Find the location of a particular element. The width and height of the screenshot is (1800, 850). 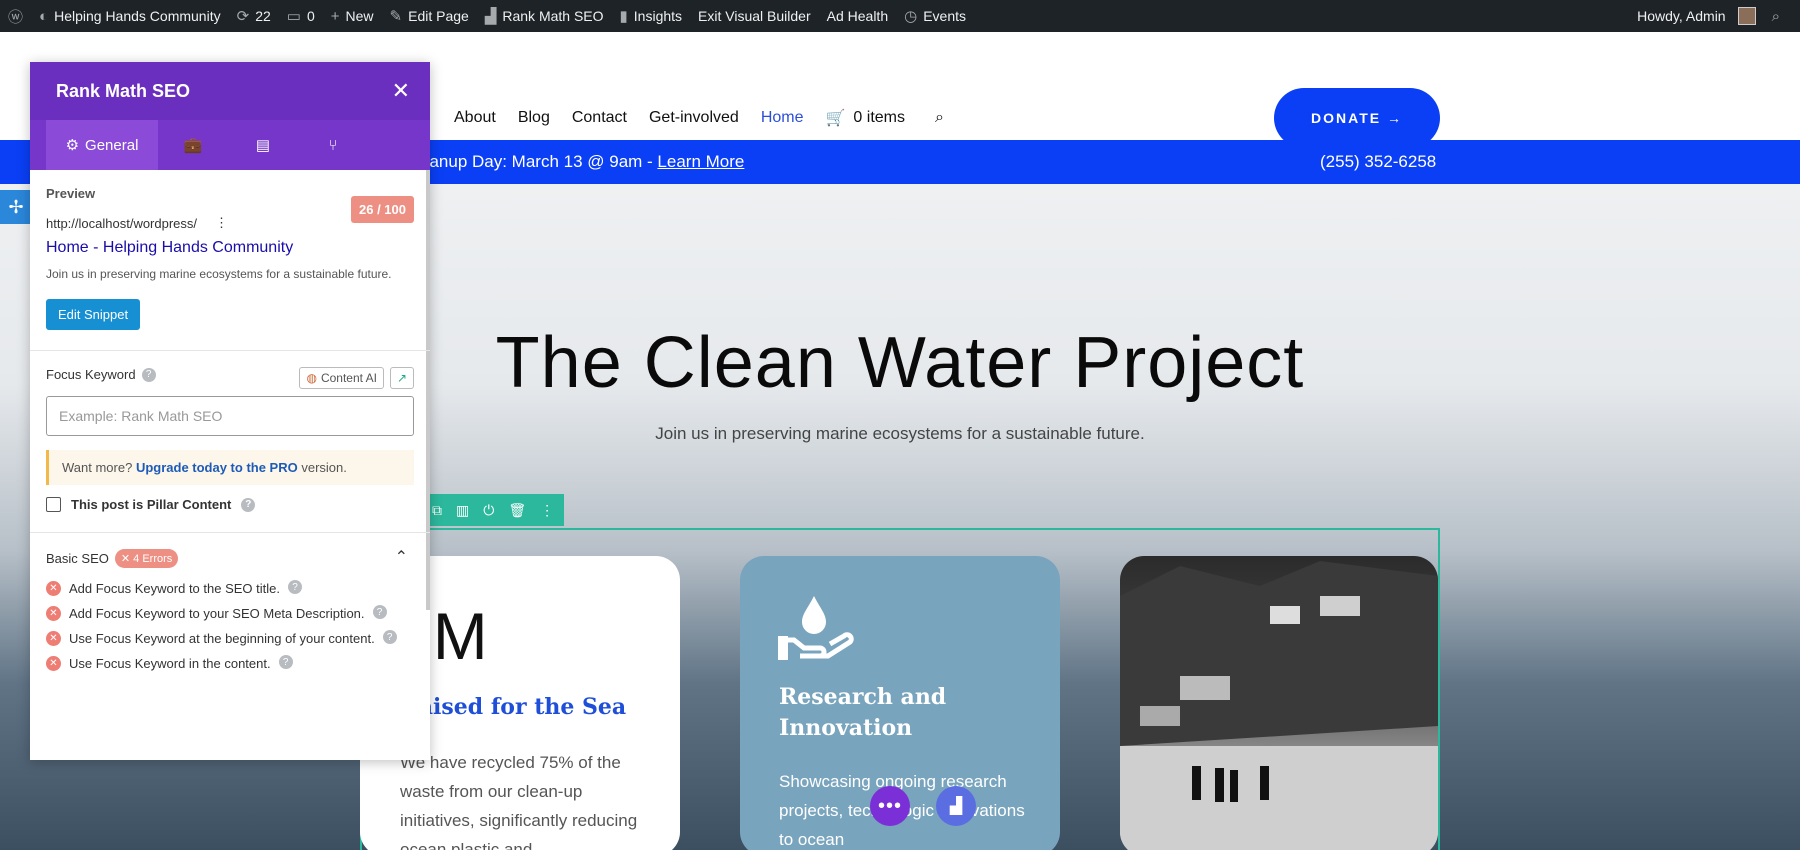

trends-button: ↗ is located at coordinates (402, 378).